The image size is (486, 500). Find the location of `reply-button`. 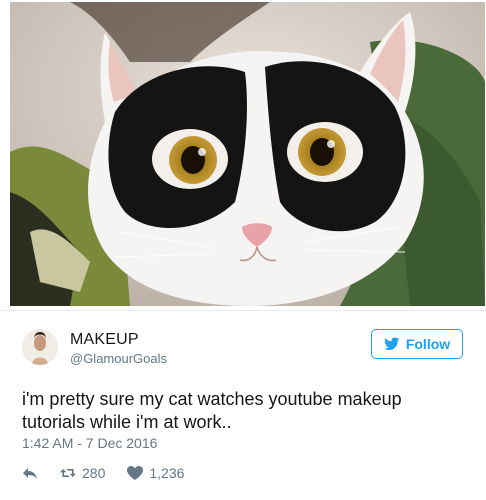

reply-button is located at coordinates (30, 473).